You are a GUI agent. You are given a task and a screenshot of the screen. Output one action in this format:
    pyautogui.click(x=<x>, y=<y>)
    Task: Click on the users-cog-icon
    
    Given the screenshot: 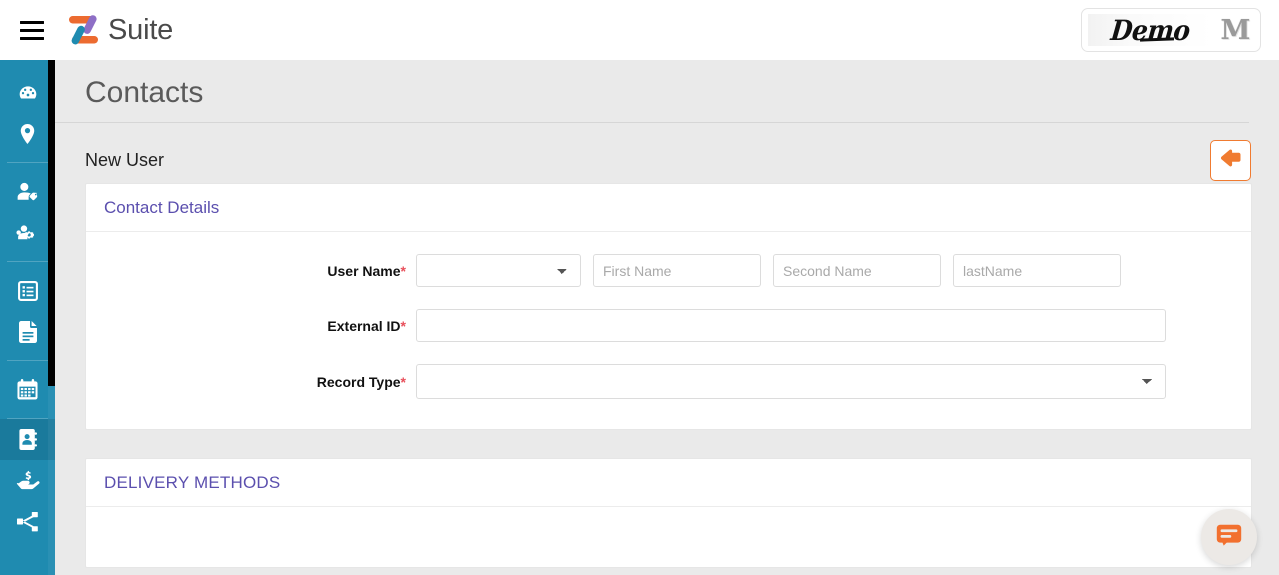 What is the action you would take?
    pyautogui.click(x=27, y=233)
    